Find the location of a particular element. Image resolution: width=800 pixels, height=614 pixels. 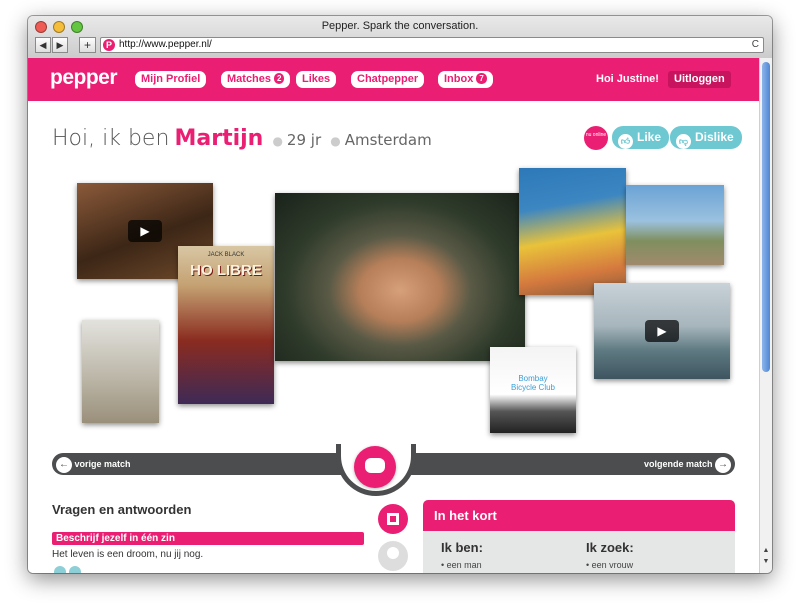

chat-button is located at coordinates (375, 467).